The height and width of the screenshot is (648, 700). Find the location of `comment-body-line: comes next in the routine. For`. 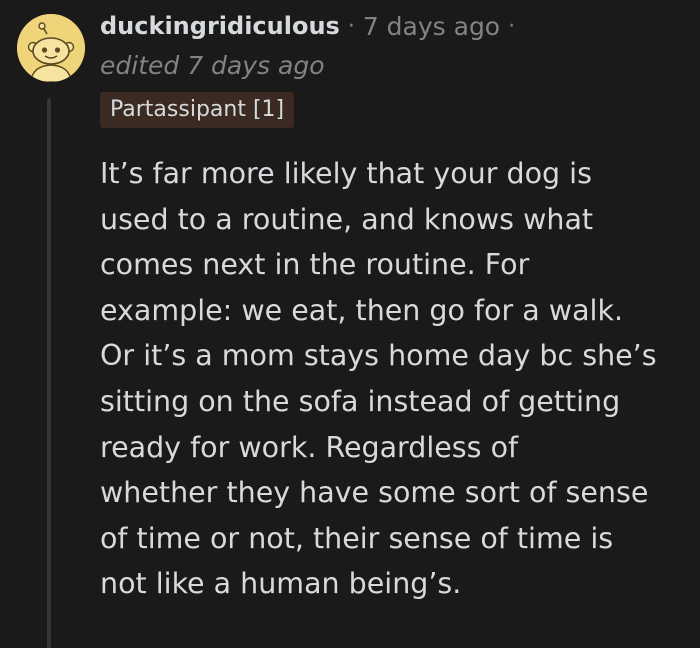

comment-body-line: comes next in the routine. For is located at coordinates (315, 265).